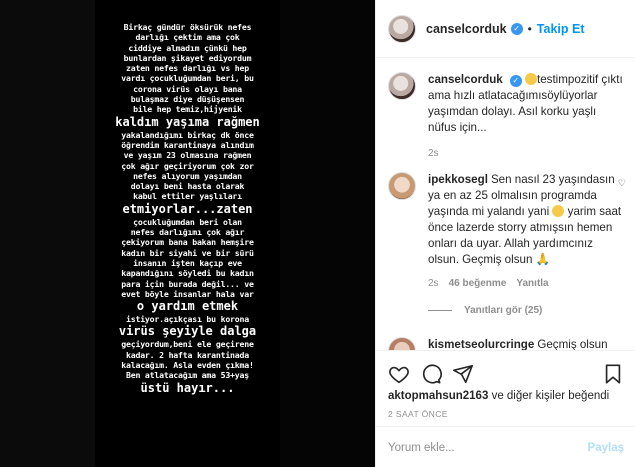 The width and height of the screenshot is (635, 467). Describe the element at coordinates (187, 283) in the screenshot. I see `story-line: para için burada değil... ve` at that location.